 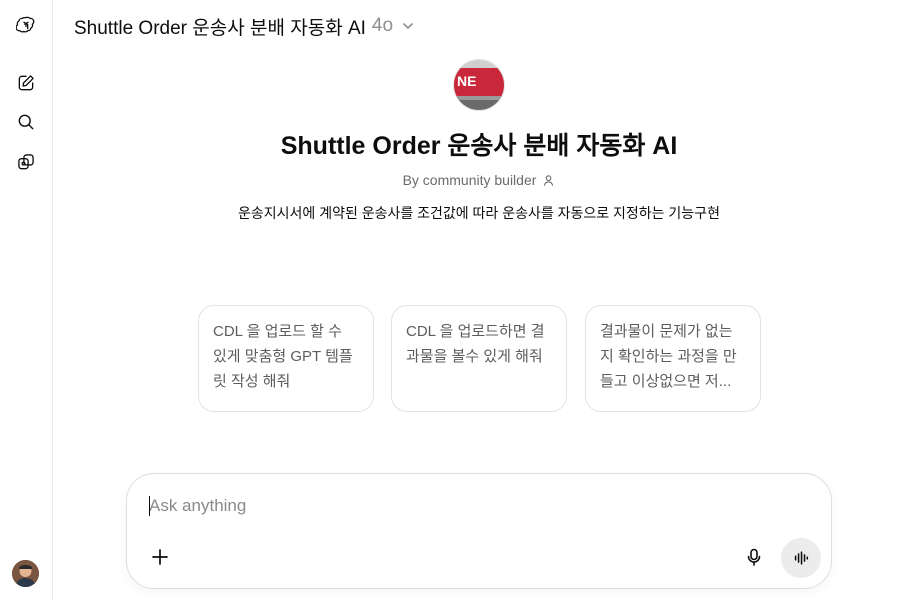 I want to click on user-icon, so click(x=549, y=180).